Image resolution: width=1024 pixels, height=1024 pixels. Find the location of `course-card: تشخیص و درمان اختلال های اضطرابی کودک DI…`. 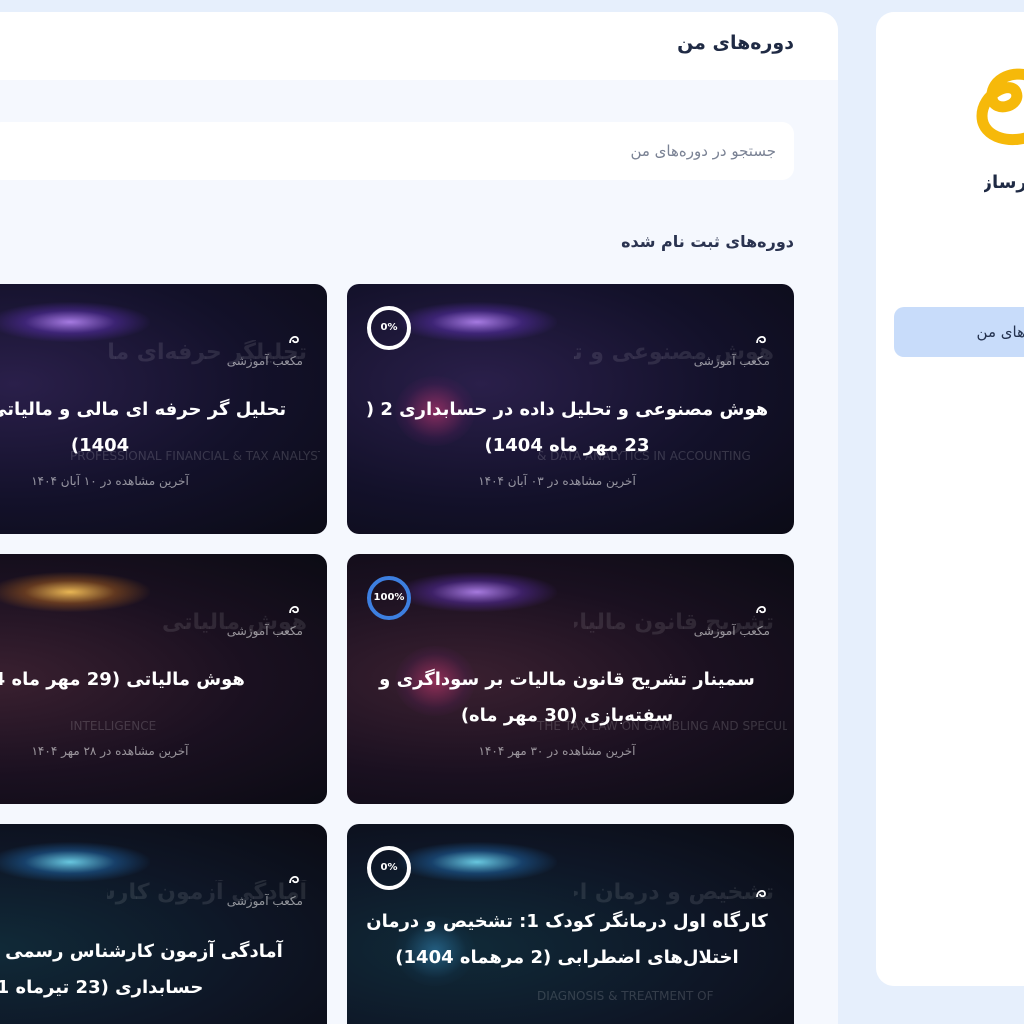

course-card: تشخیص و درمان اختلال های اضطرابی کودک DI… is located at coordinates (570, 924).